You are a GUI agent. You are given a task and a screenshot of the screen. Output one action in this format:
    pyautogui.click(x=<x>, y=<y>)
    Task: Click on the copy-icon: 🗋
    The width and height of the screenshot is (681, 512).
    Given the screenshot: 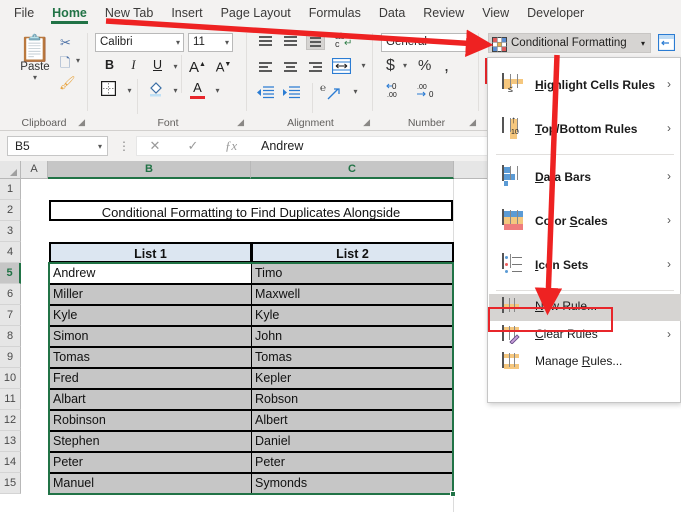 What is the action you would take?
    pyautogui.click(x=65, y=65)
    